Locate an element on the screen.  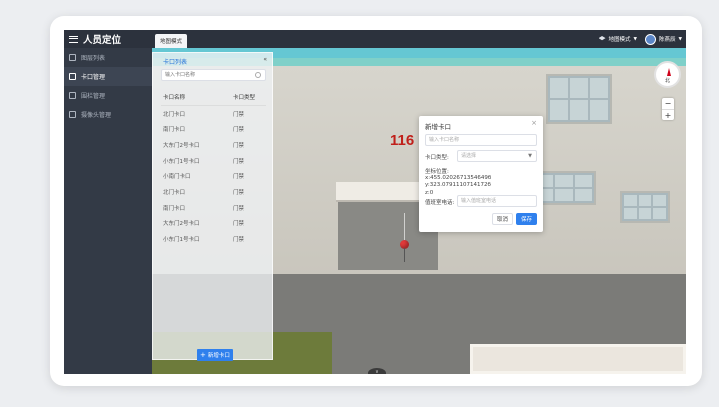
sidebar: 人员定位 图层列表 卡口管理 围栏管理 摄像头管理 is located at coordinates (108, 202).